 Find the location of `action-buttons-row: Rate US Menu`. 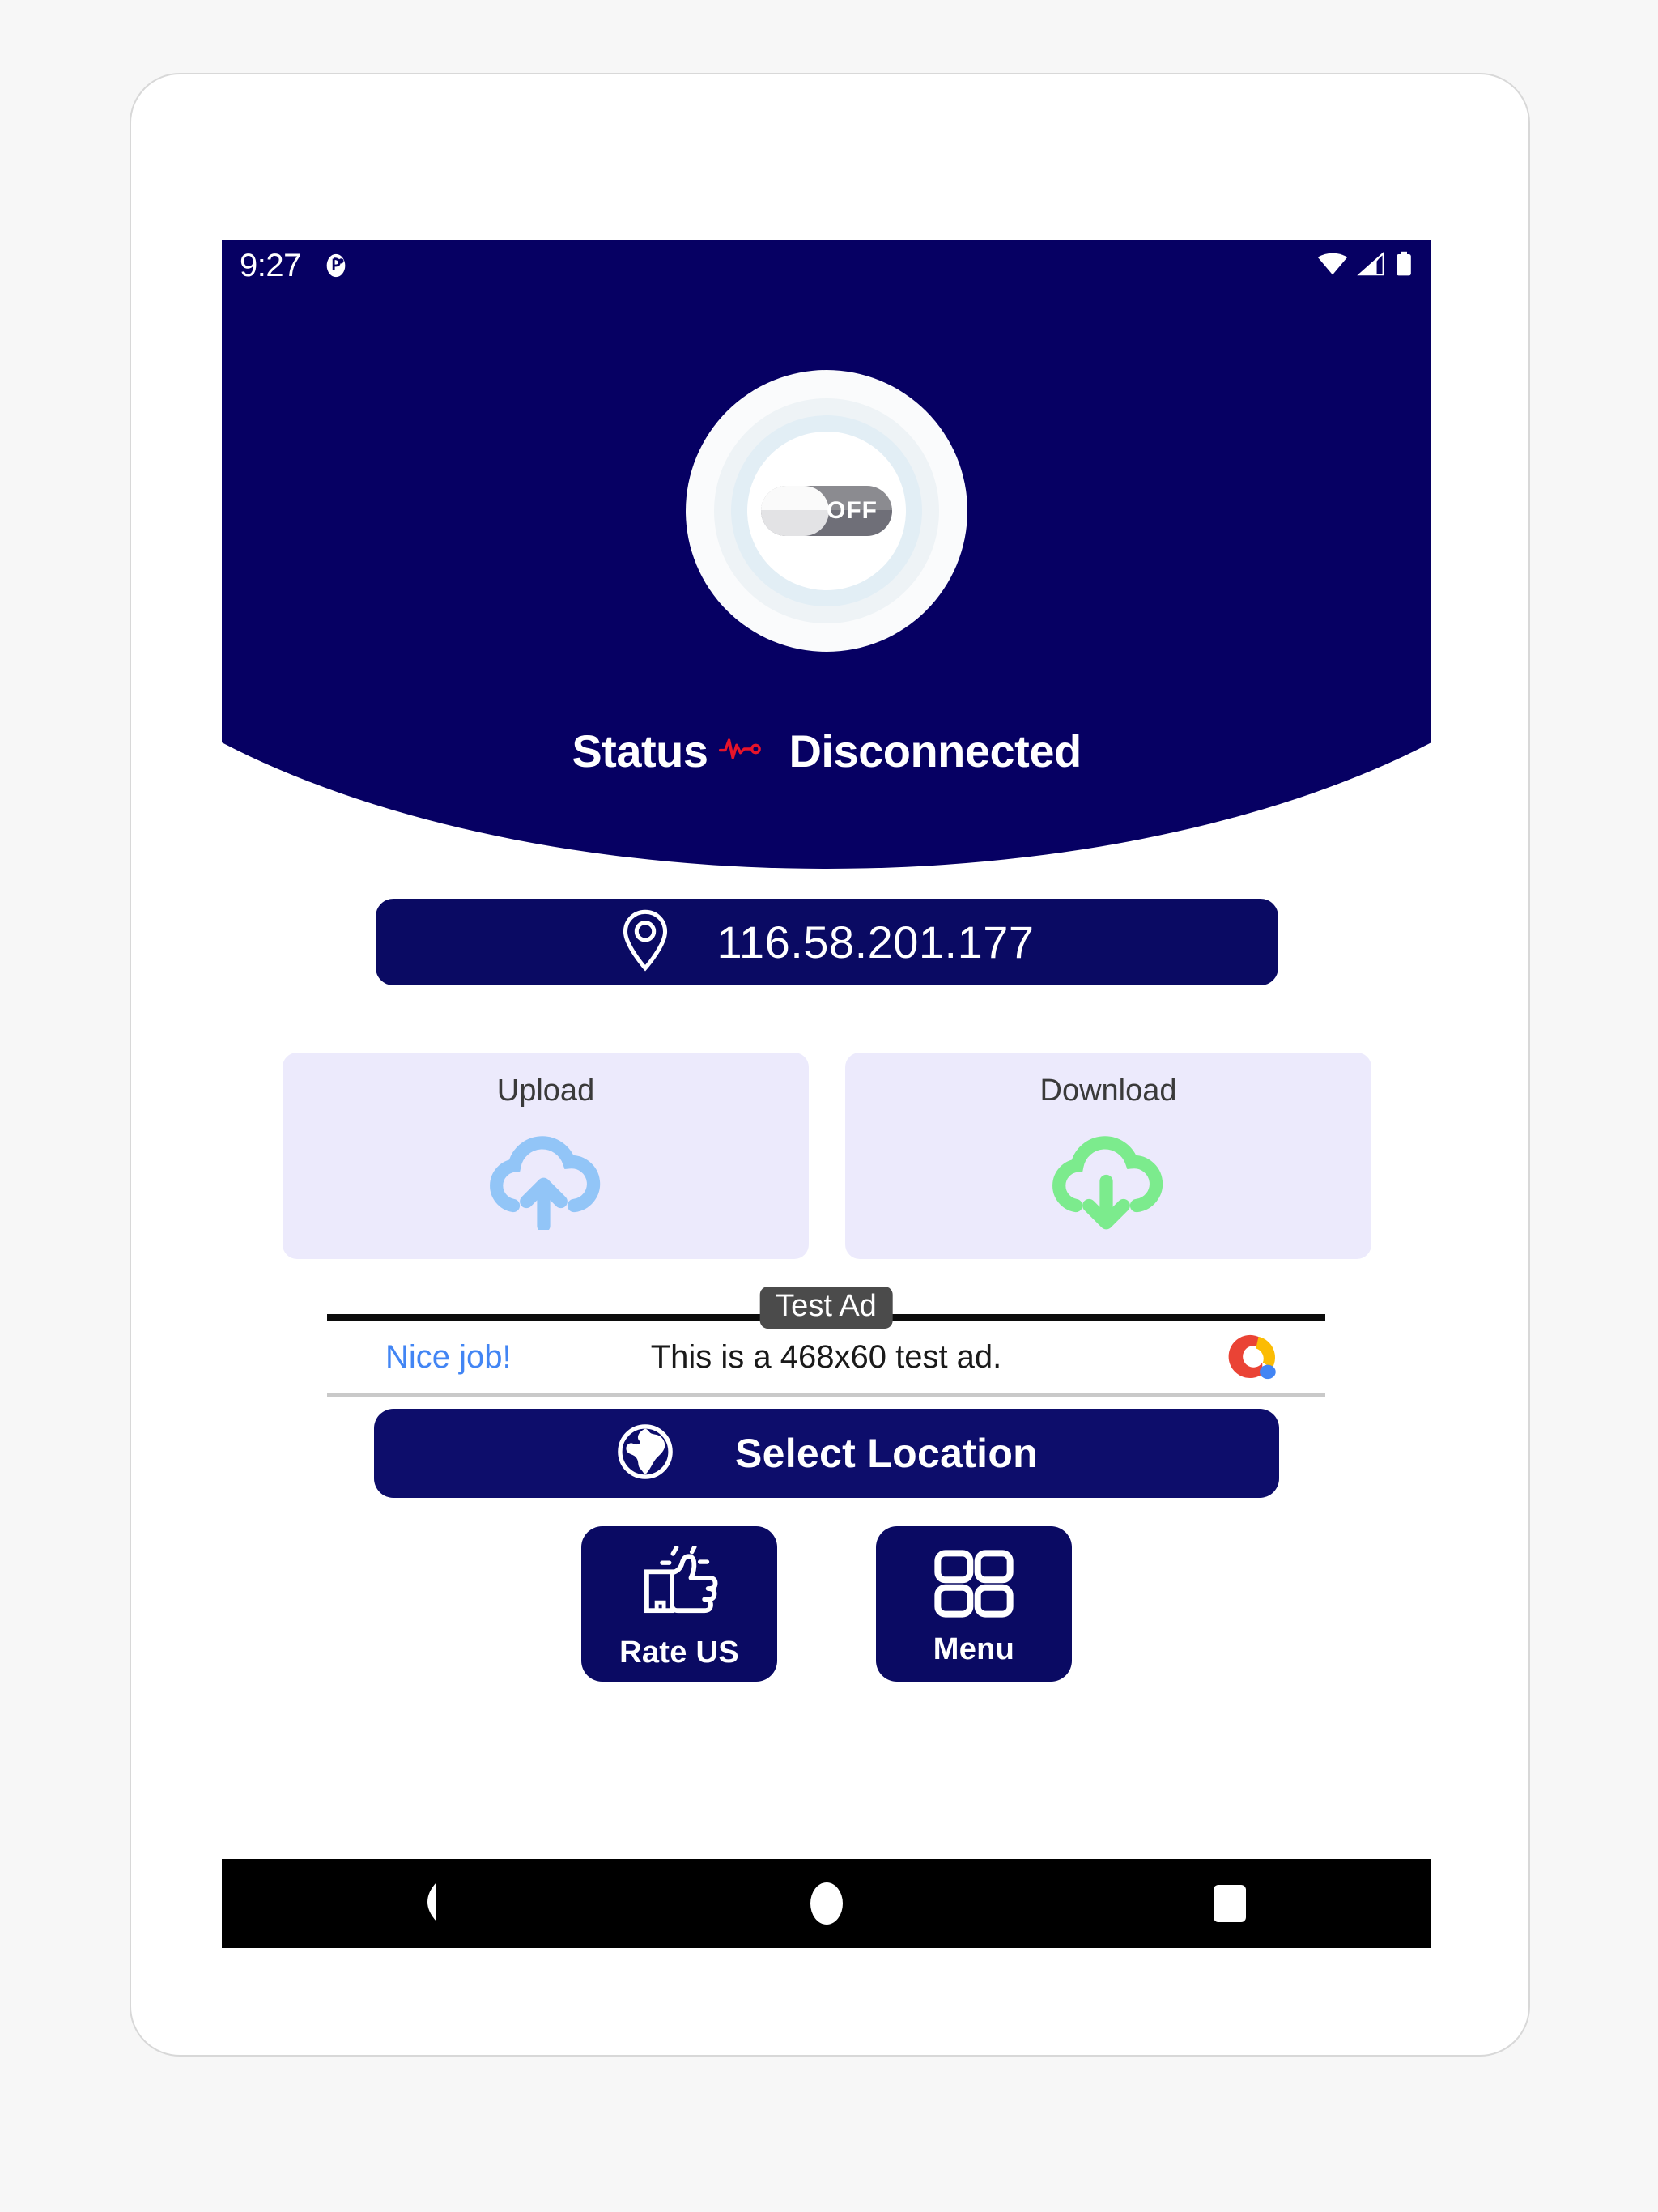

action-buttons-row: Rate US Menu is located at coordinates (826, 1604).